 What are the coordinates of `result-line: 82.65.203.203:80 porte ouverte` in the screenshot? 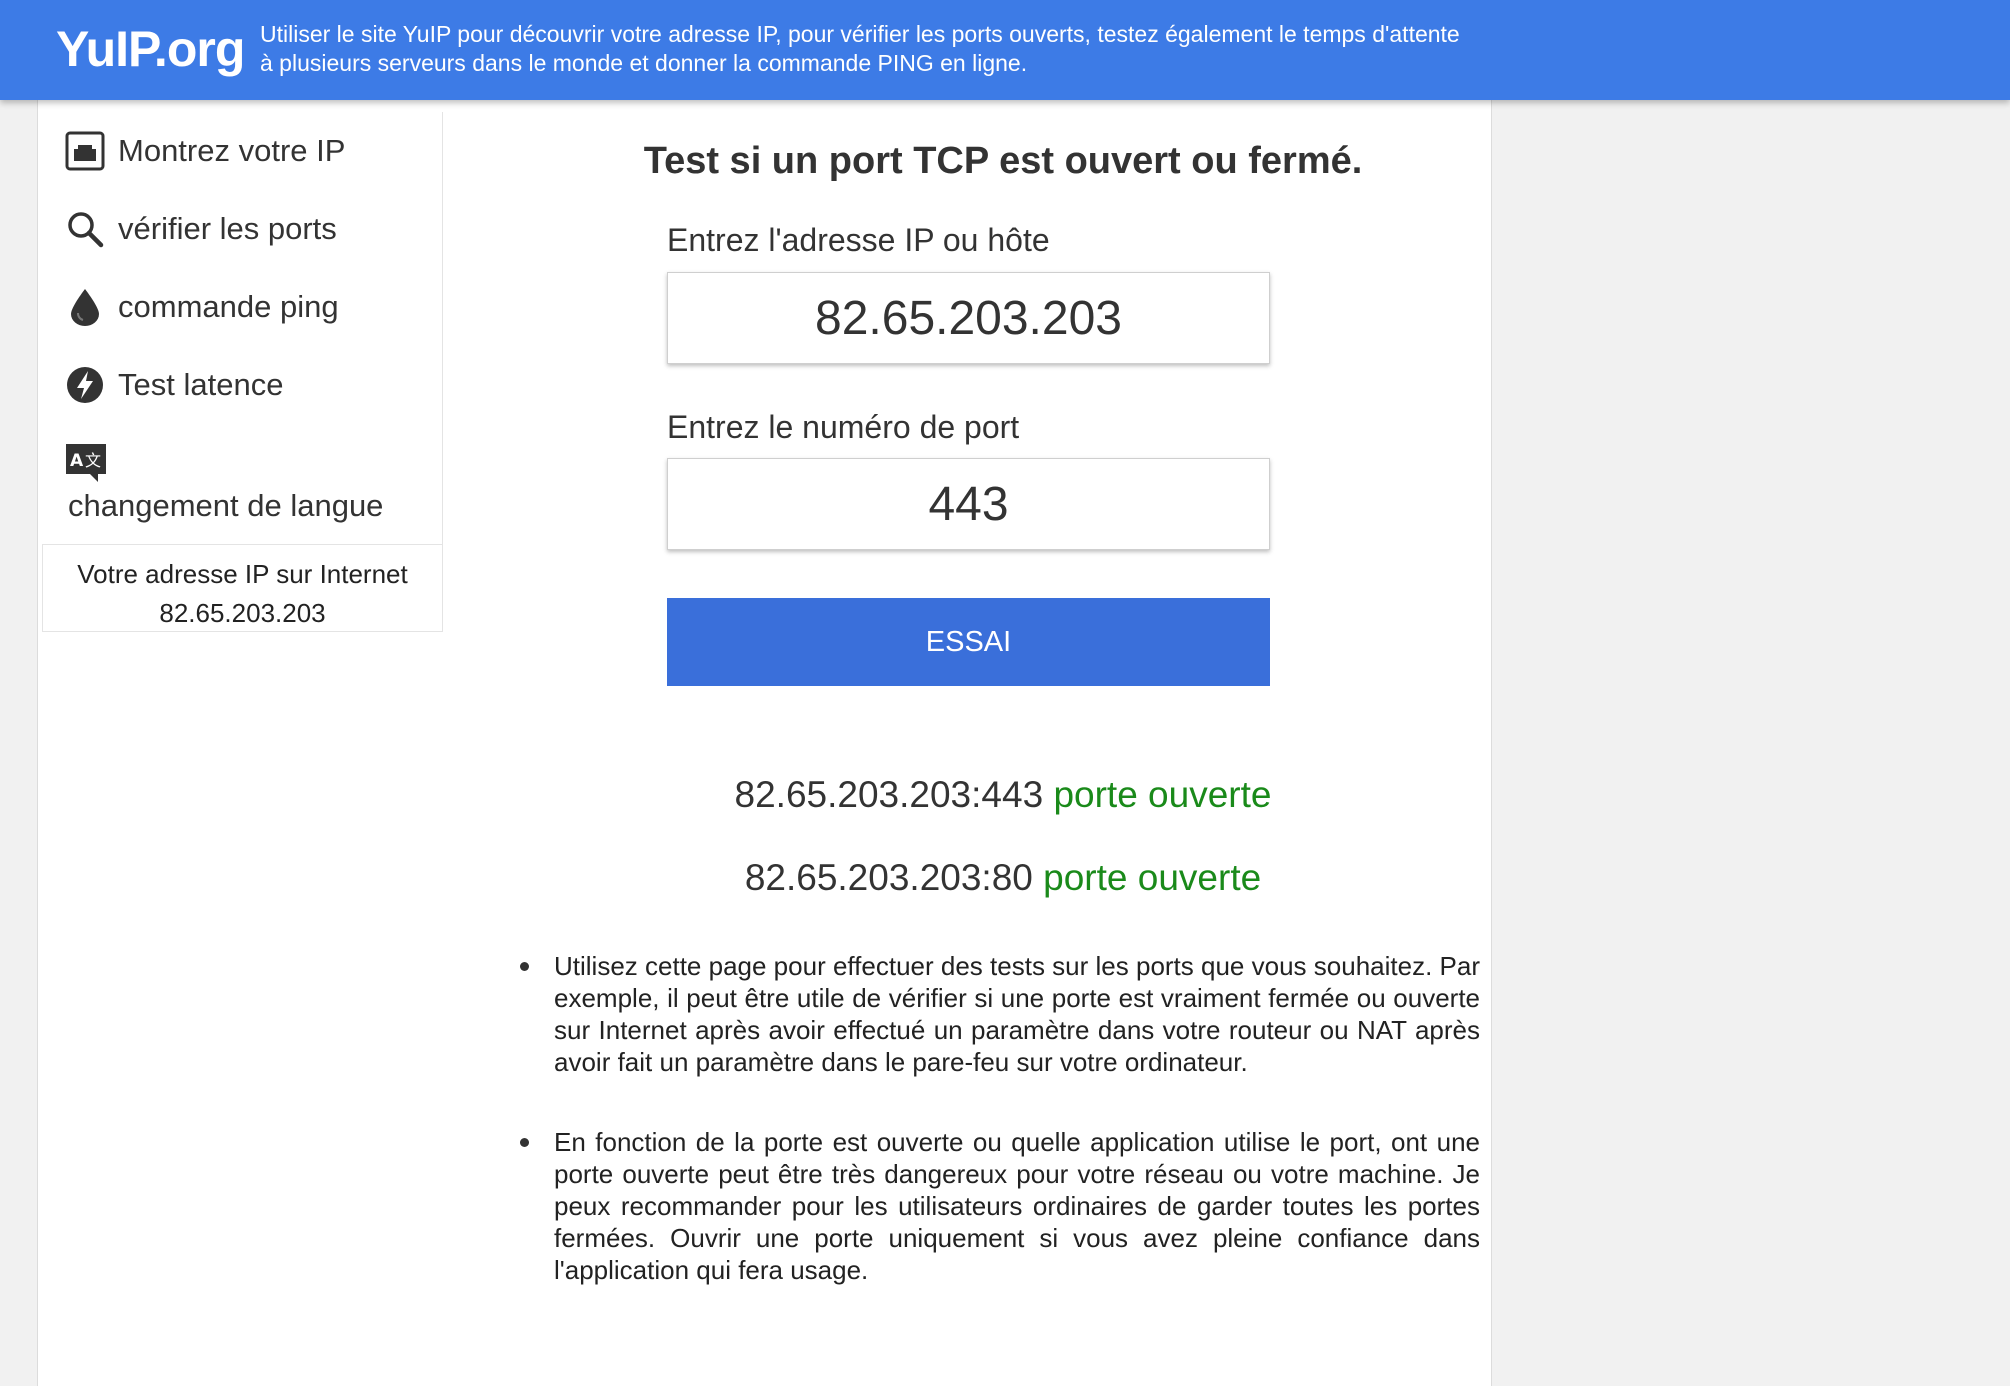 It's located at (1003, 878).